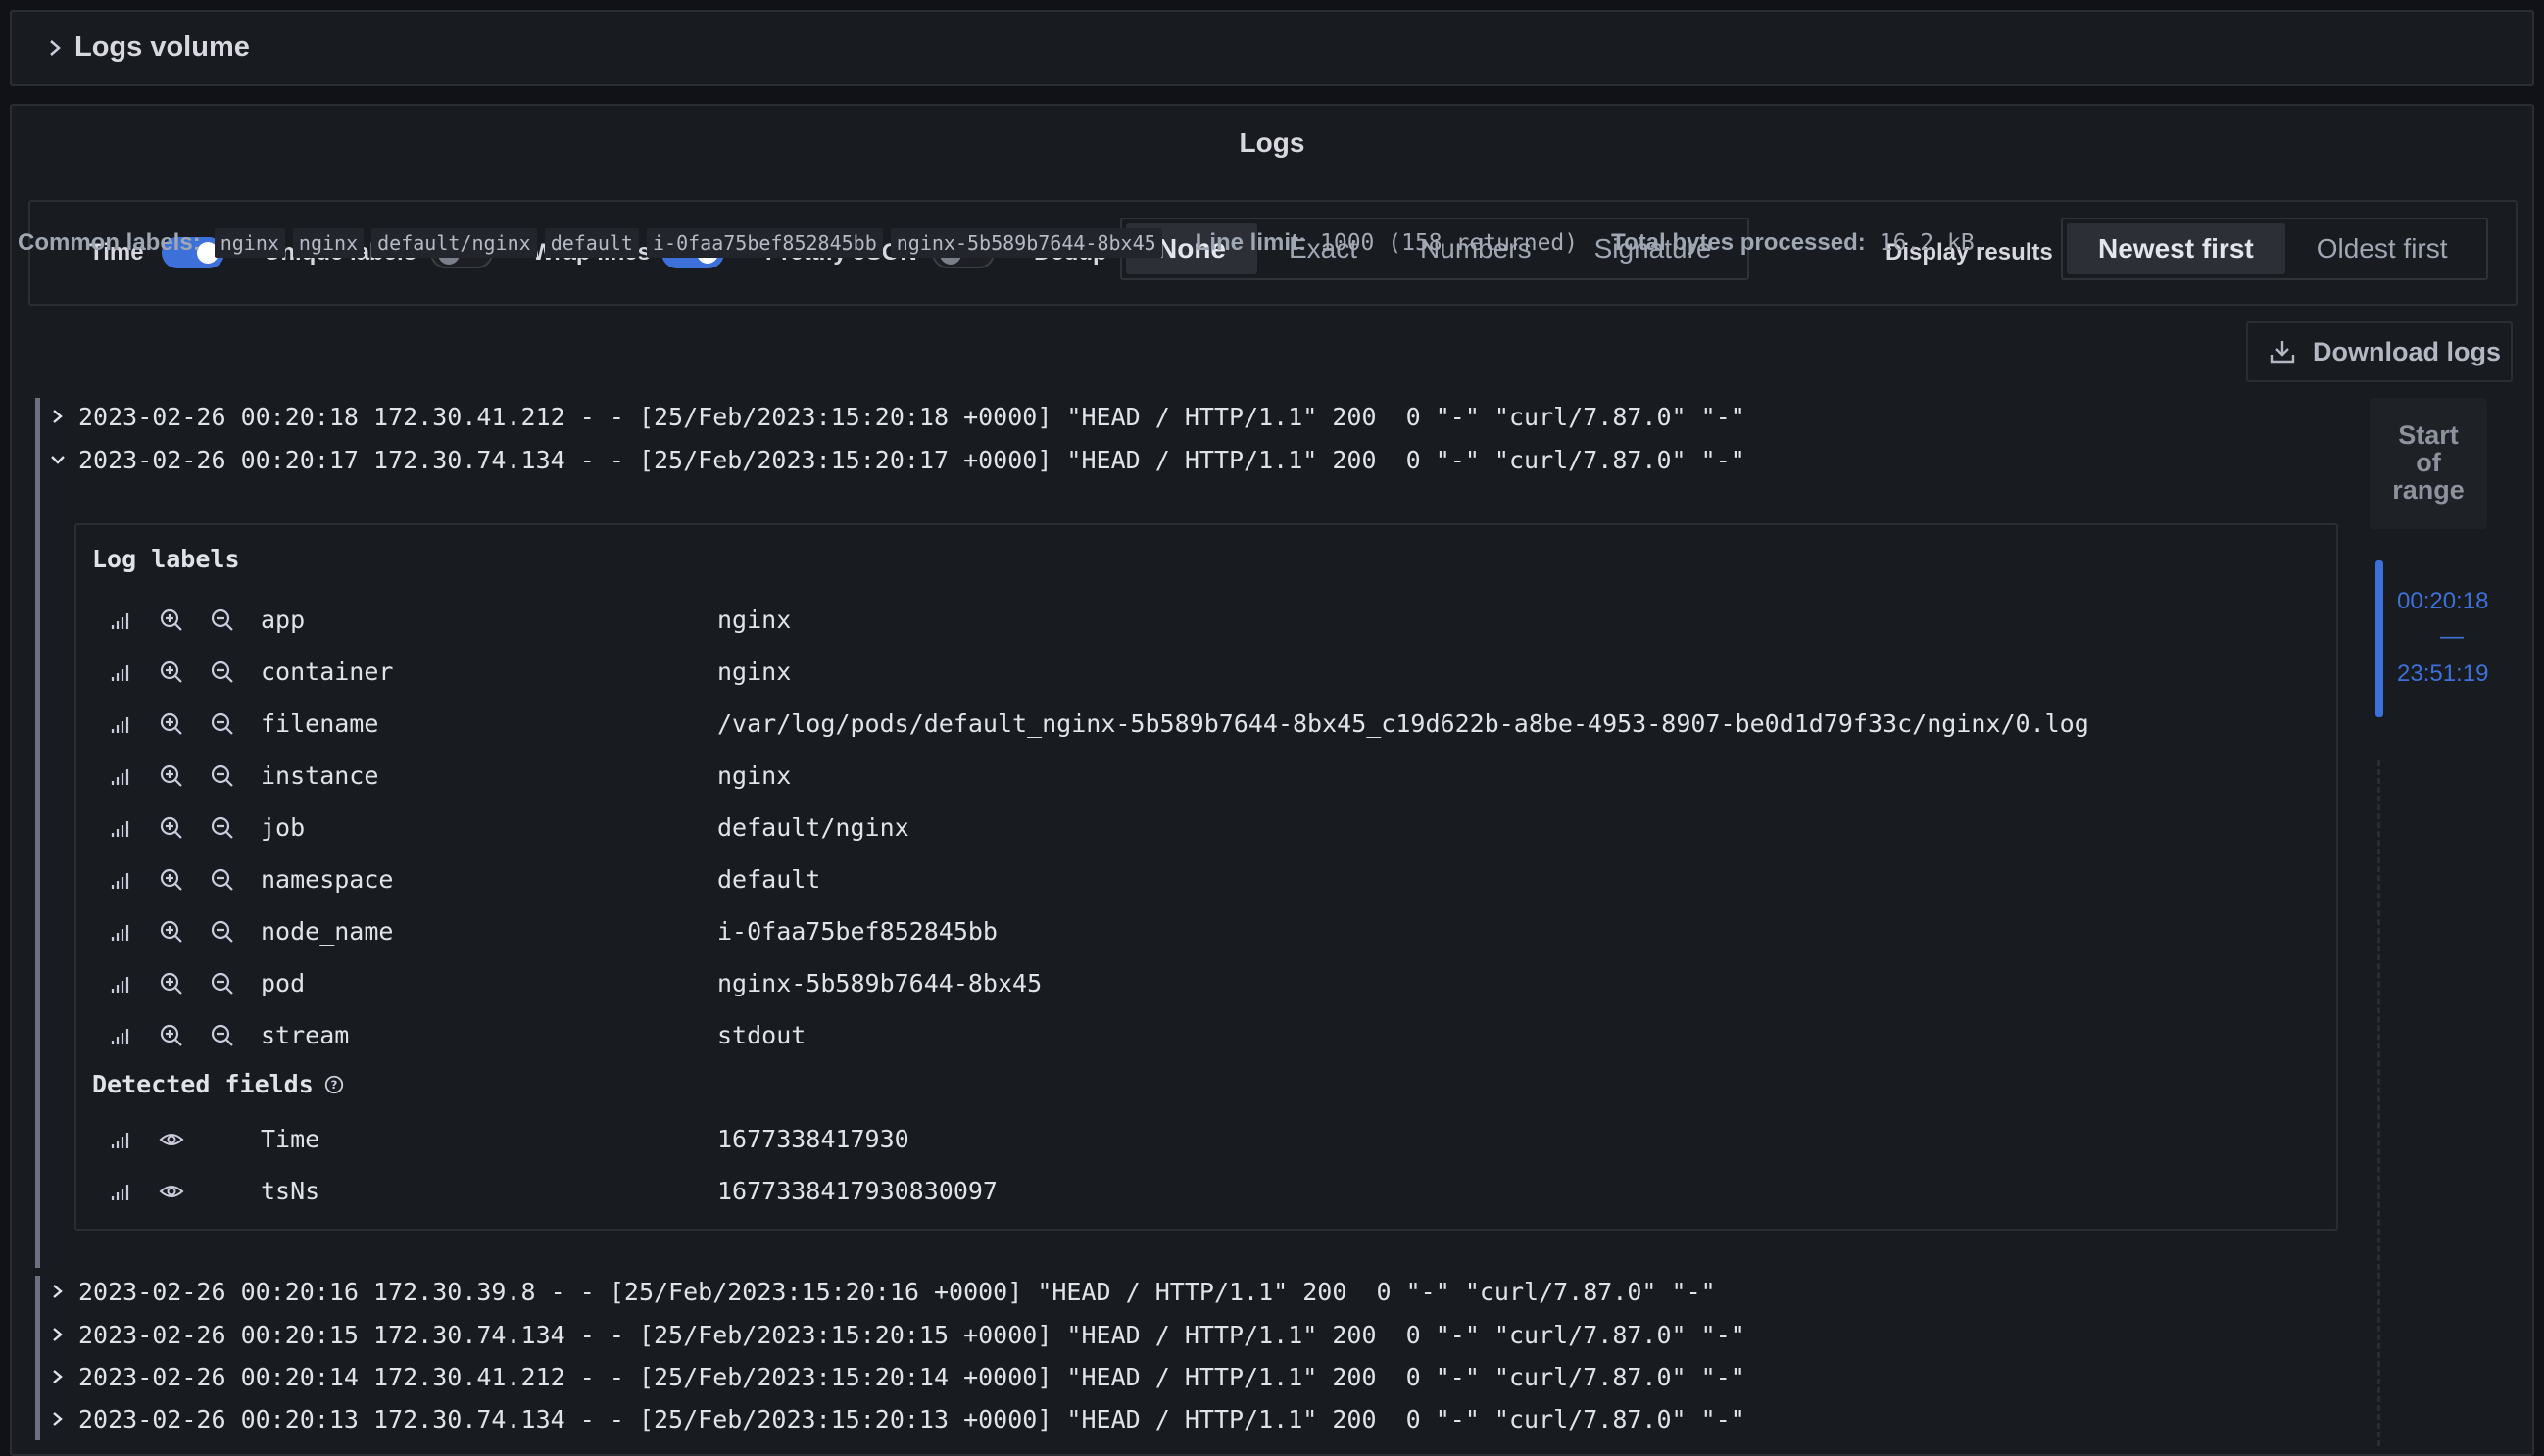  What do you see at coordinates (166, 559) in the screenshot?
I see `log-labels-title: Log labels` at bounding box center [166, 559].